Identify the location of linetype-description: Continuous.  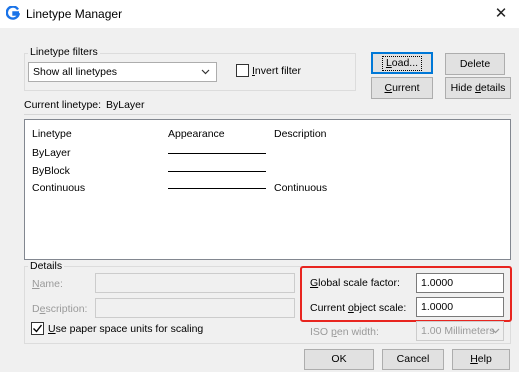
(301, 188).